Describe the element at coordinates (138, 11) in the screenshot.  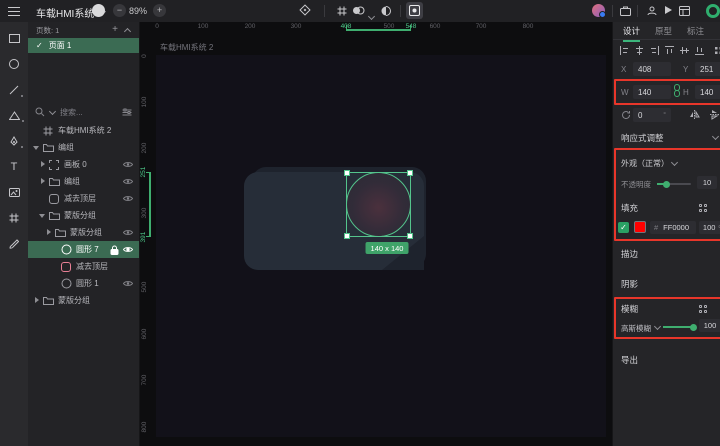
I see `zoom-level: 89%` at that location.